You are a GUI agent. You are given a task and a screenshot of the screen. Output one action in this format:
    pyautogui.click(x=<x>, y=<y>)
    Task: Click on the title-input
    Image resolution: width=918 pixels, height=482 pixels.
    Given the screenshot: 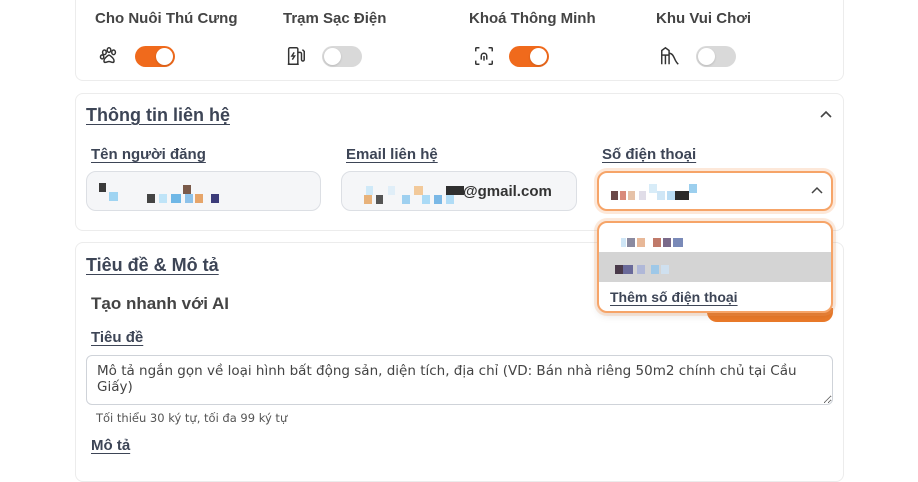 What is the action you would take?
    pyautogui.click(x=459, y=380)
    